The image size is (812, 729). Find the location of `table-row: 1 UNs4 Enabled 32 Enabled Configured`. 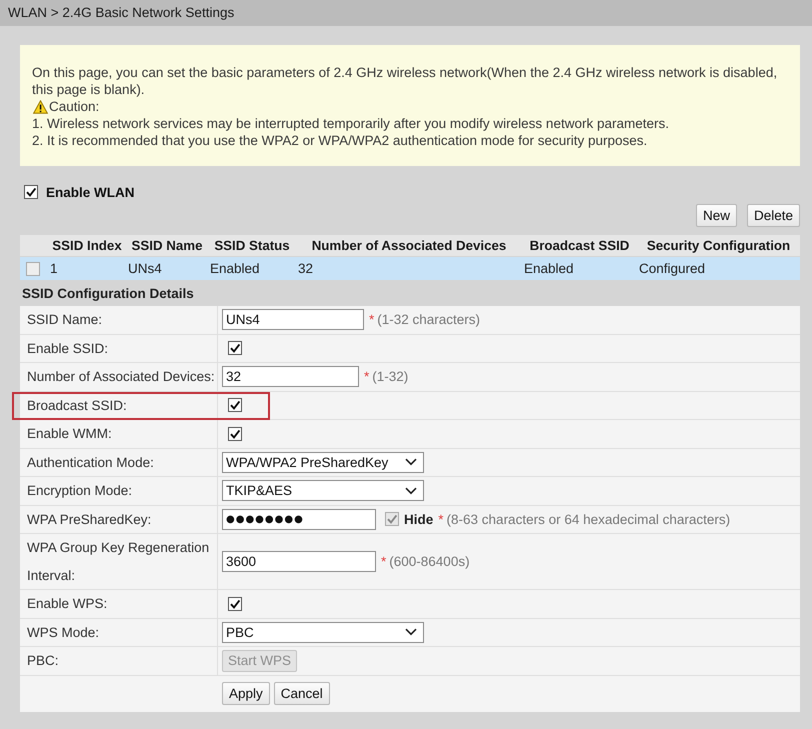

table-row: 1 UNs4 Enabled 32 Enabled Configured is located at coordinates (410, 268).